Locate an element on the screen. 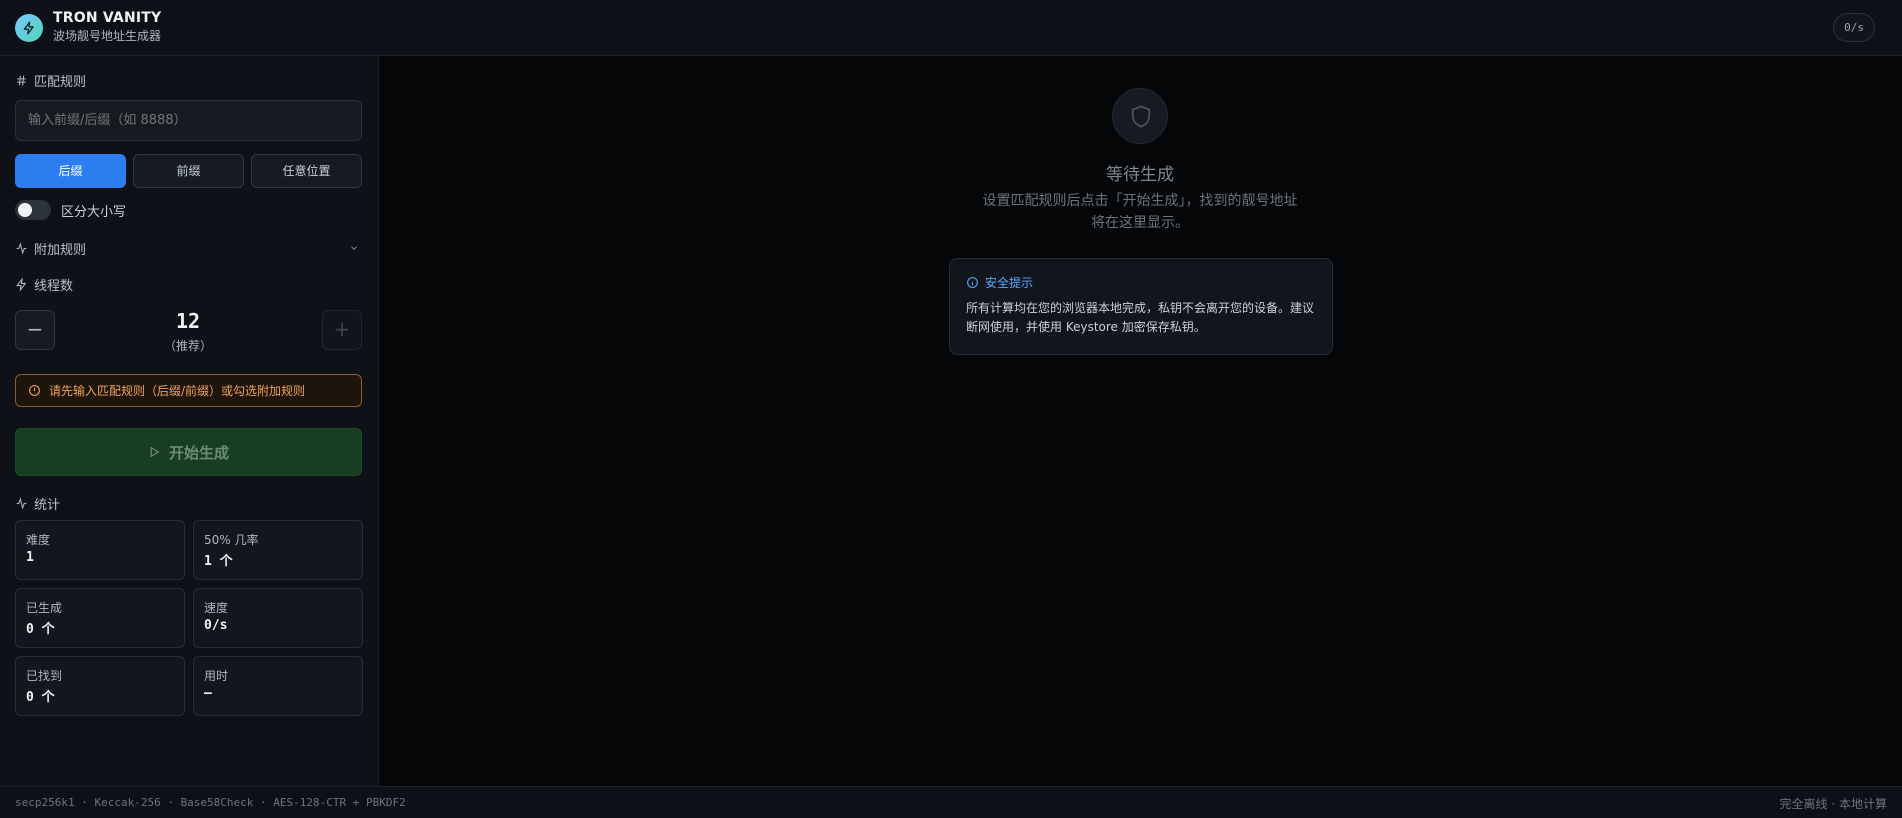 This screenshot has width=1902, height=818. speed-indicator: 0/s is located at coordinates (1854, 27).